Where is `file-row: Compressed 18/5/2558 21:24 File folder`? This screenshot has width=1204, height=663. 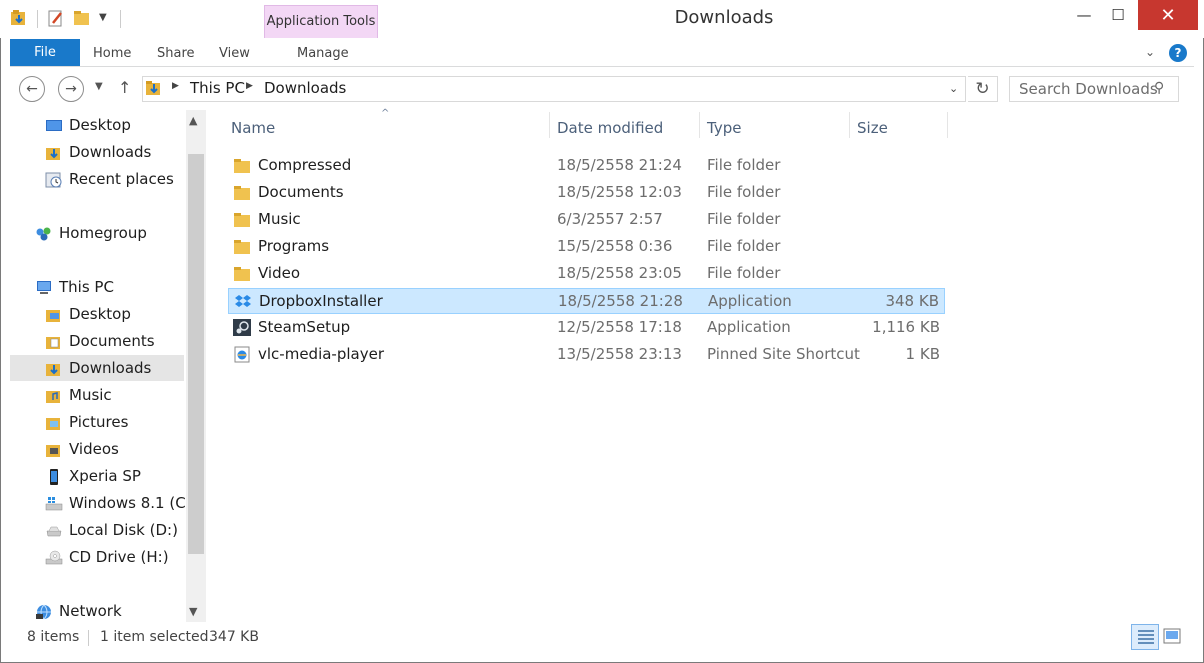
file-row: Compressed 18/5/2558 21:24 File folder is located at coordinates (586, 166).